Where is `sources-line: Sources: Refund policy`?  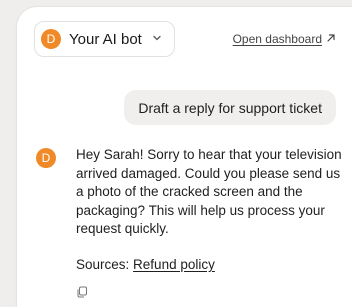 sources-line: Sources: Refund policy is located at coordinates (145, 264).